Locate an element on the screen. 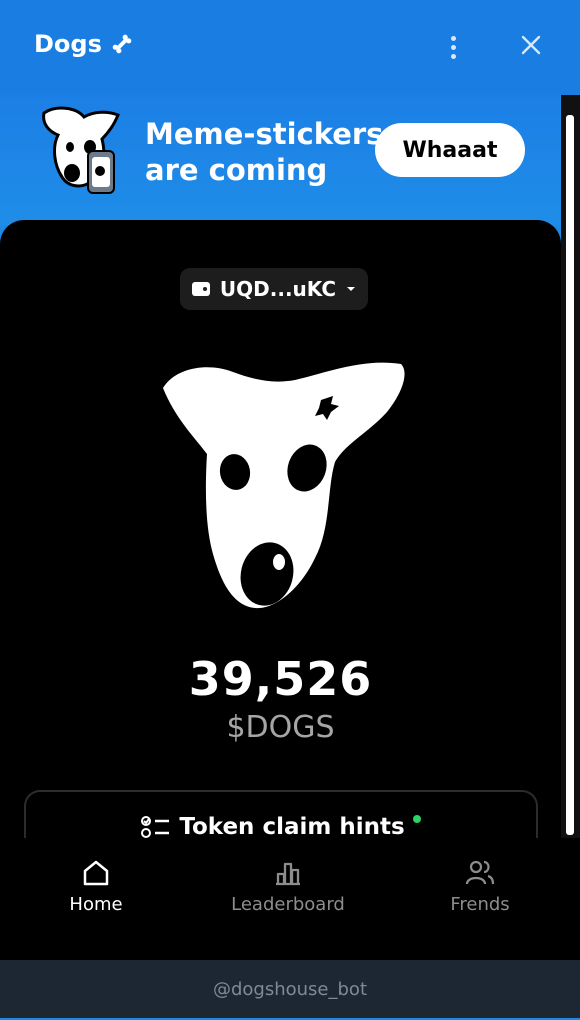 This screenshot has width=580, height=1020. wallet-icon is located at coordinates (200, 289).